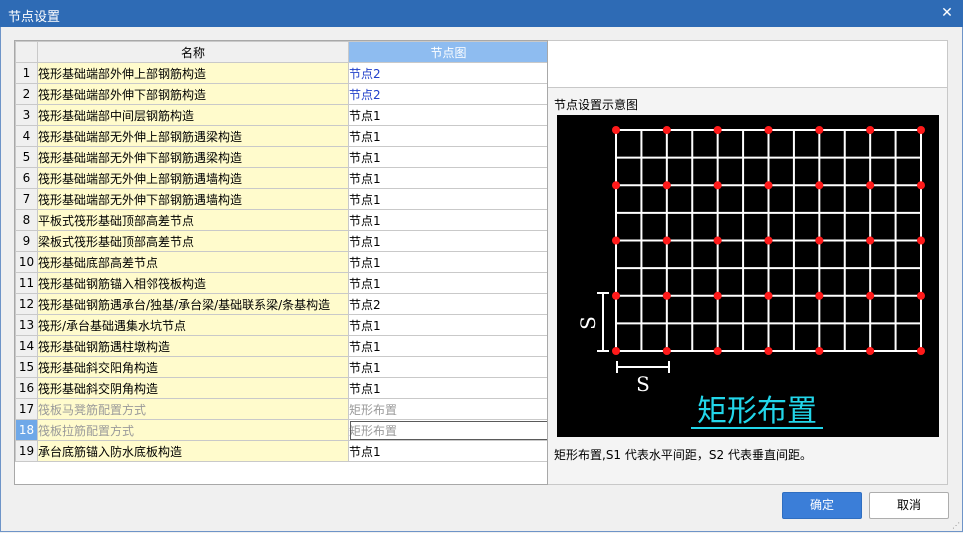 This screenshot has width=963, height=533. Describe the element at coordinates (281, 73) in the screenshot. I see `table-row: 1 筏形基础端部外伸上部钢筋构造 节点2` at that location.